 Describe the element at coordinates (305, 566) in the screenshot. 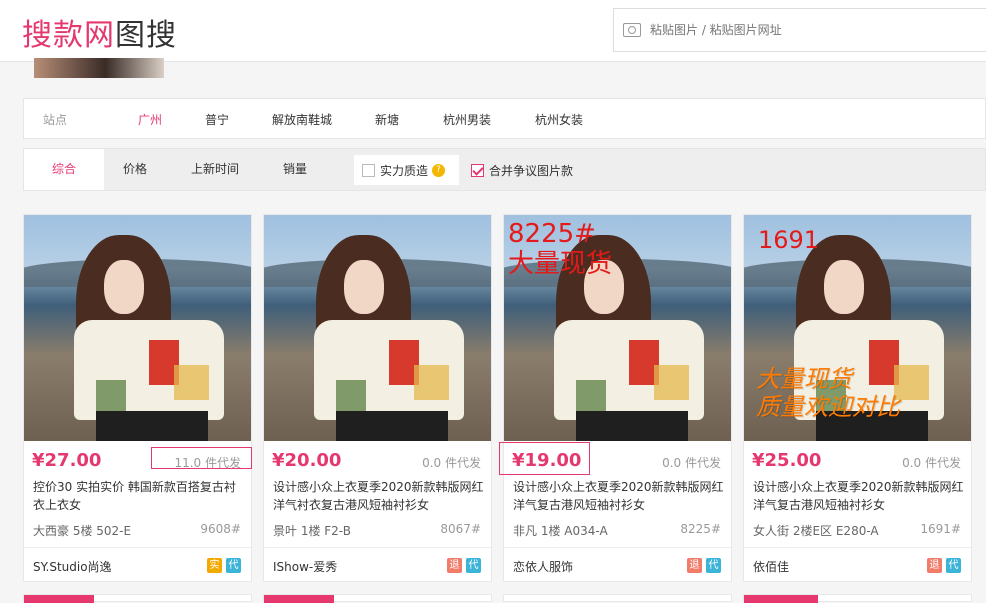

I see `shop-name: IShow-爱秀` at that location.